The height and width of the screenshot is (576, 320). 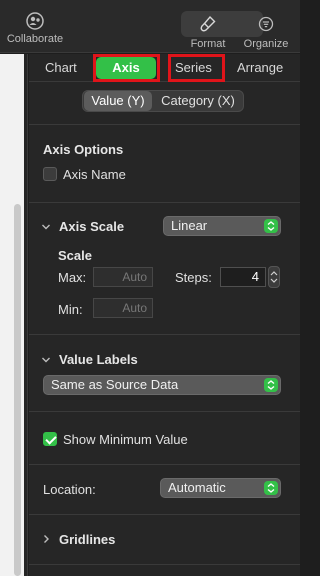 I want to click on collaborate-button: Collaborate, so click(x=35, y=27).